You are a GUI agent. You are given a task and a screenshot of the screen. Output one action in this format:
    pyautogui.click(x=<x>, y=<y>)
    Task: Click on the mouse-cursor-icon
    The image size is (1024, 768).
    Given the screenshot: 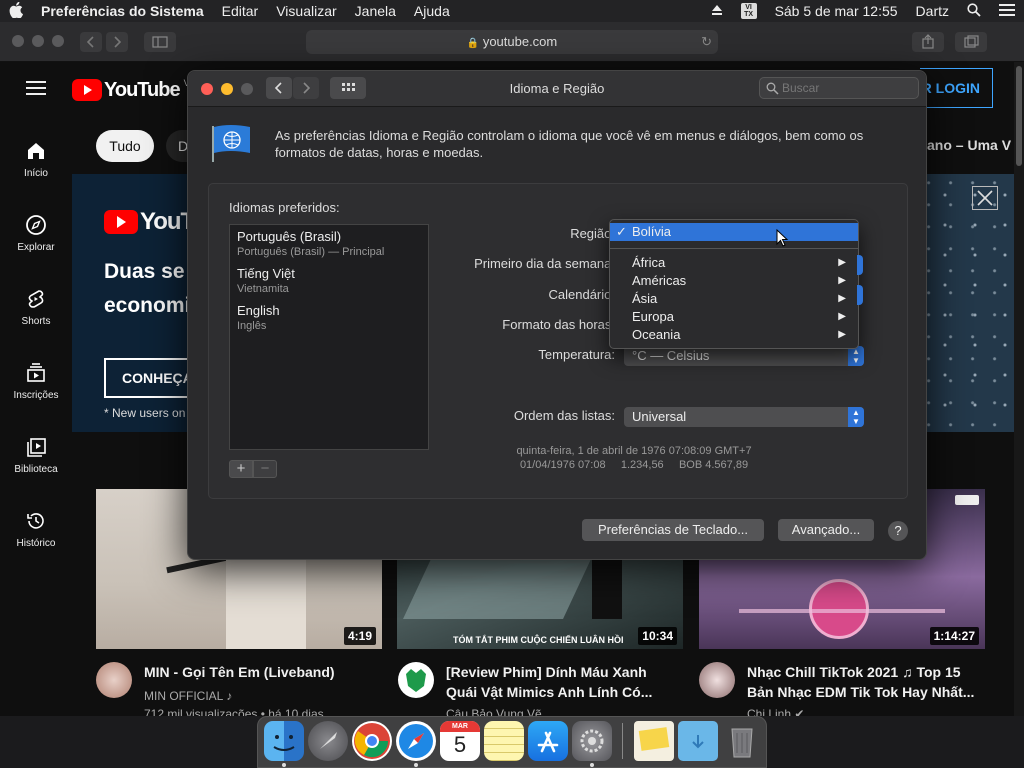 What is the action you would take?
    pyautogui.click(x=782, y=238)
    